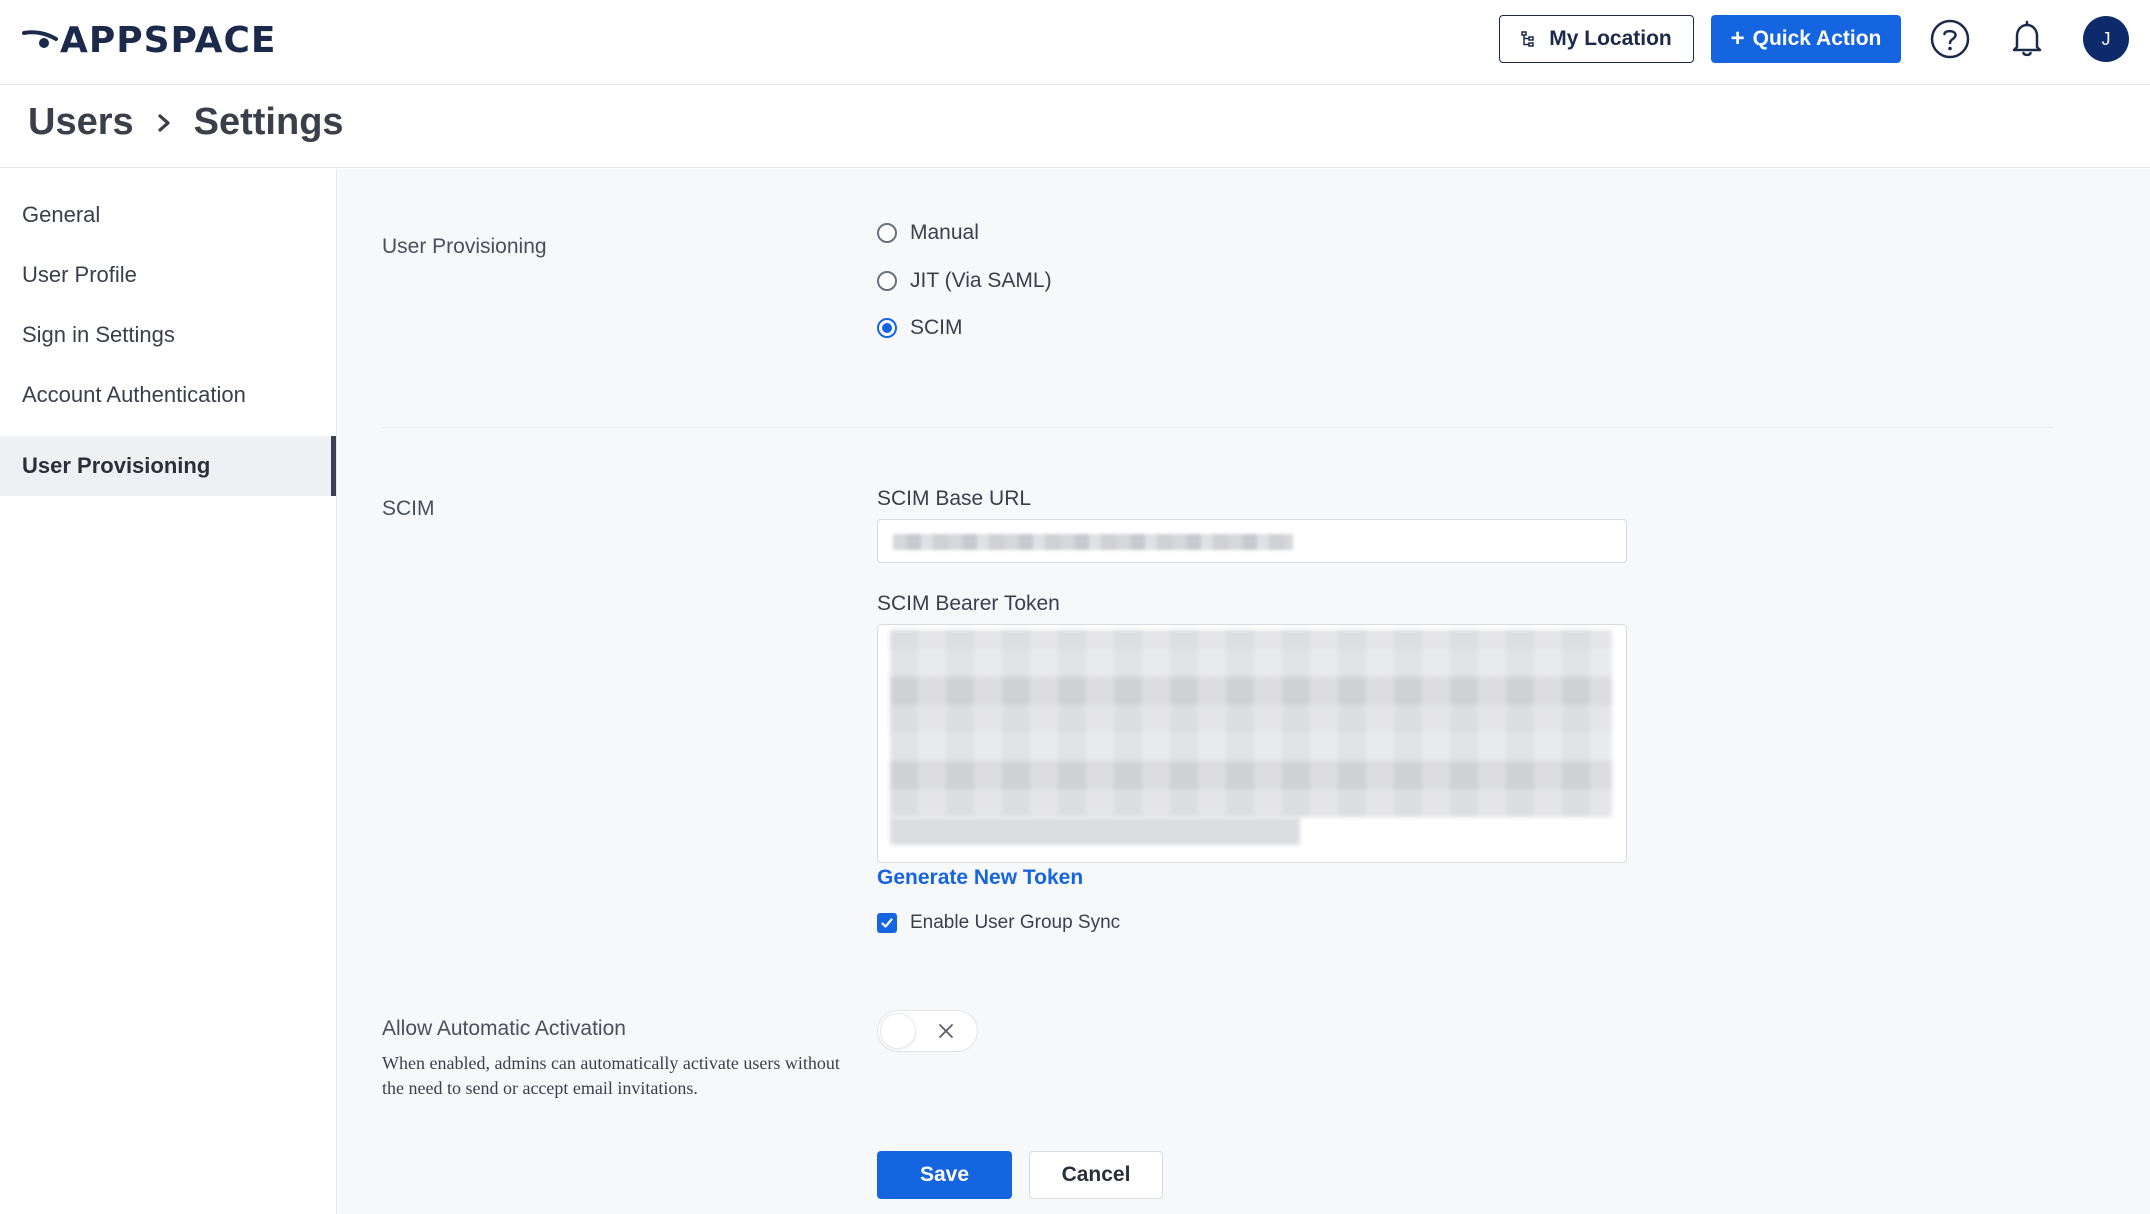 This screenshot has height=1214, width=2150. I want to click on toggle-knob, so click(898, 1031).